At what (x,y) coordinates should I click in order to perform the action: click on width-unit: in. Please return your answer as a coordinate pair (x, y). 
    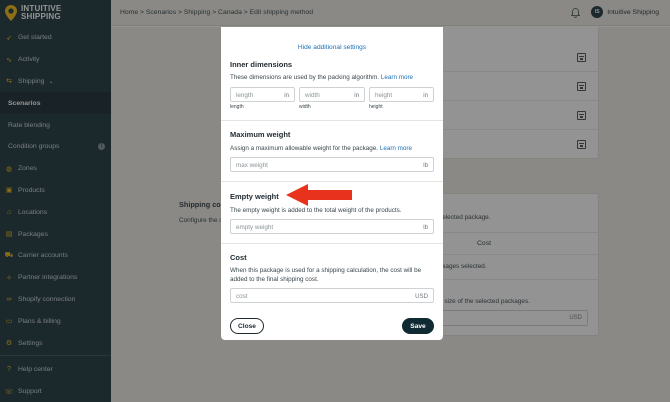
    Looking at the image, I should click on (356, 95).